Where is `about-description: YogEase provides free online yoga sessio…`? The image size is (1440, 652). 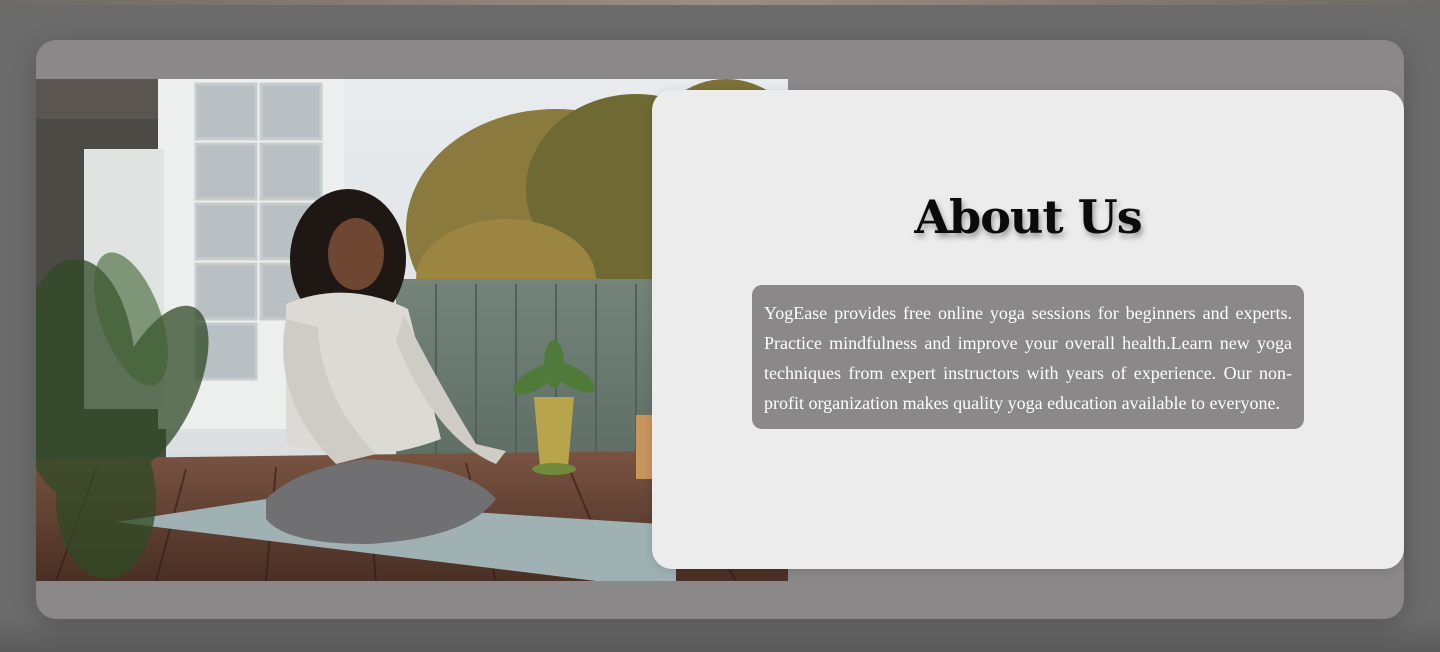
about-description: YogEase provides free online yoga sessio… is located at coordinates (1028, 358).